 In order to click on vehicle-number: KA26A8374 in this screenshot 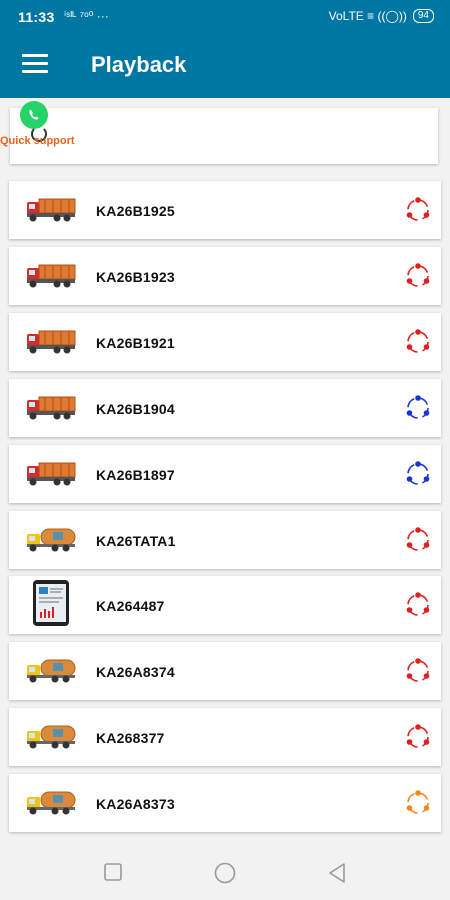, I will do `click(135, 672)`.